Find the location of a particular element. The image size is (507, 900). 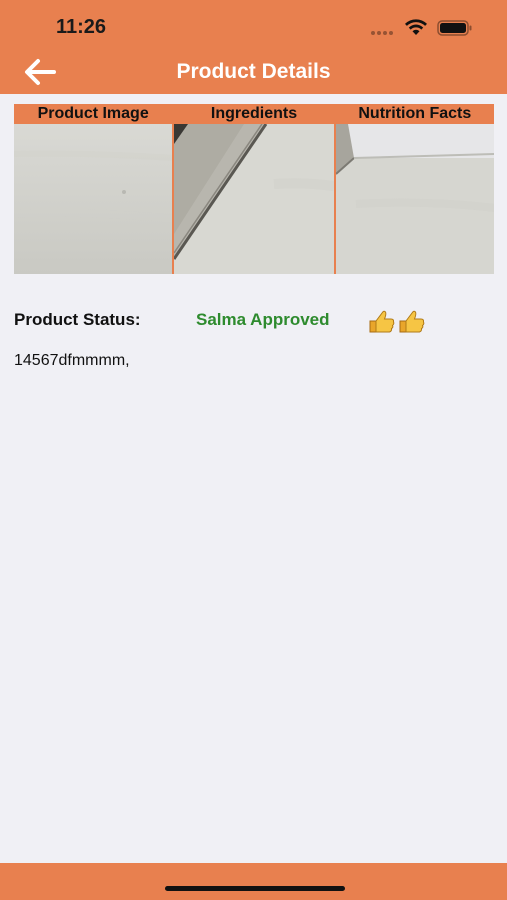

product-status-label: Product Status: is located at coordinates (77, 319).